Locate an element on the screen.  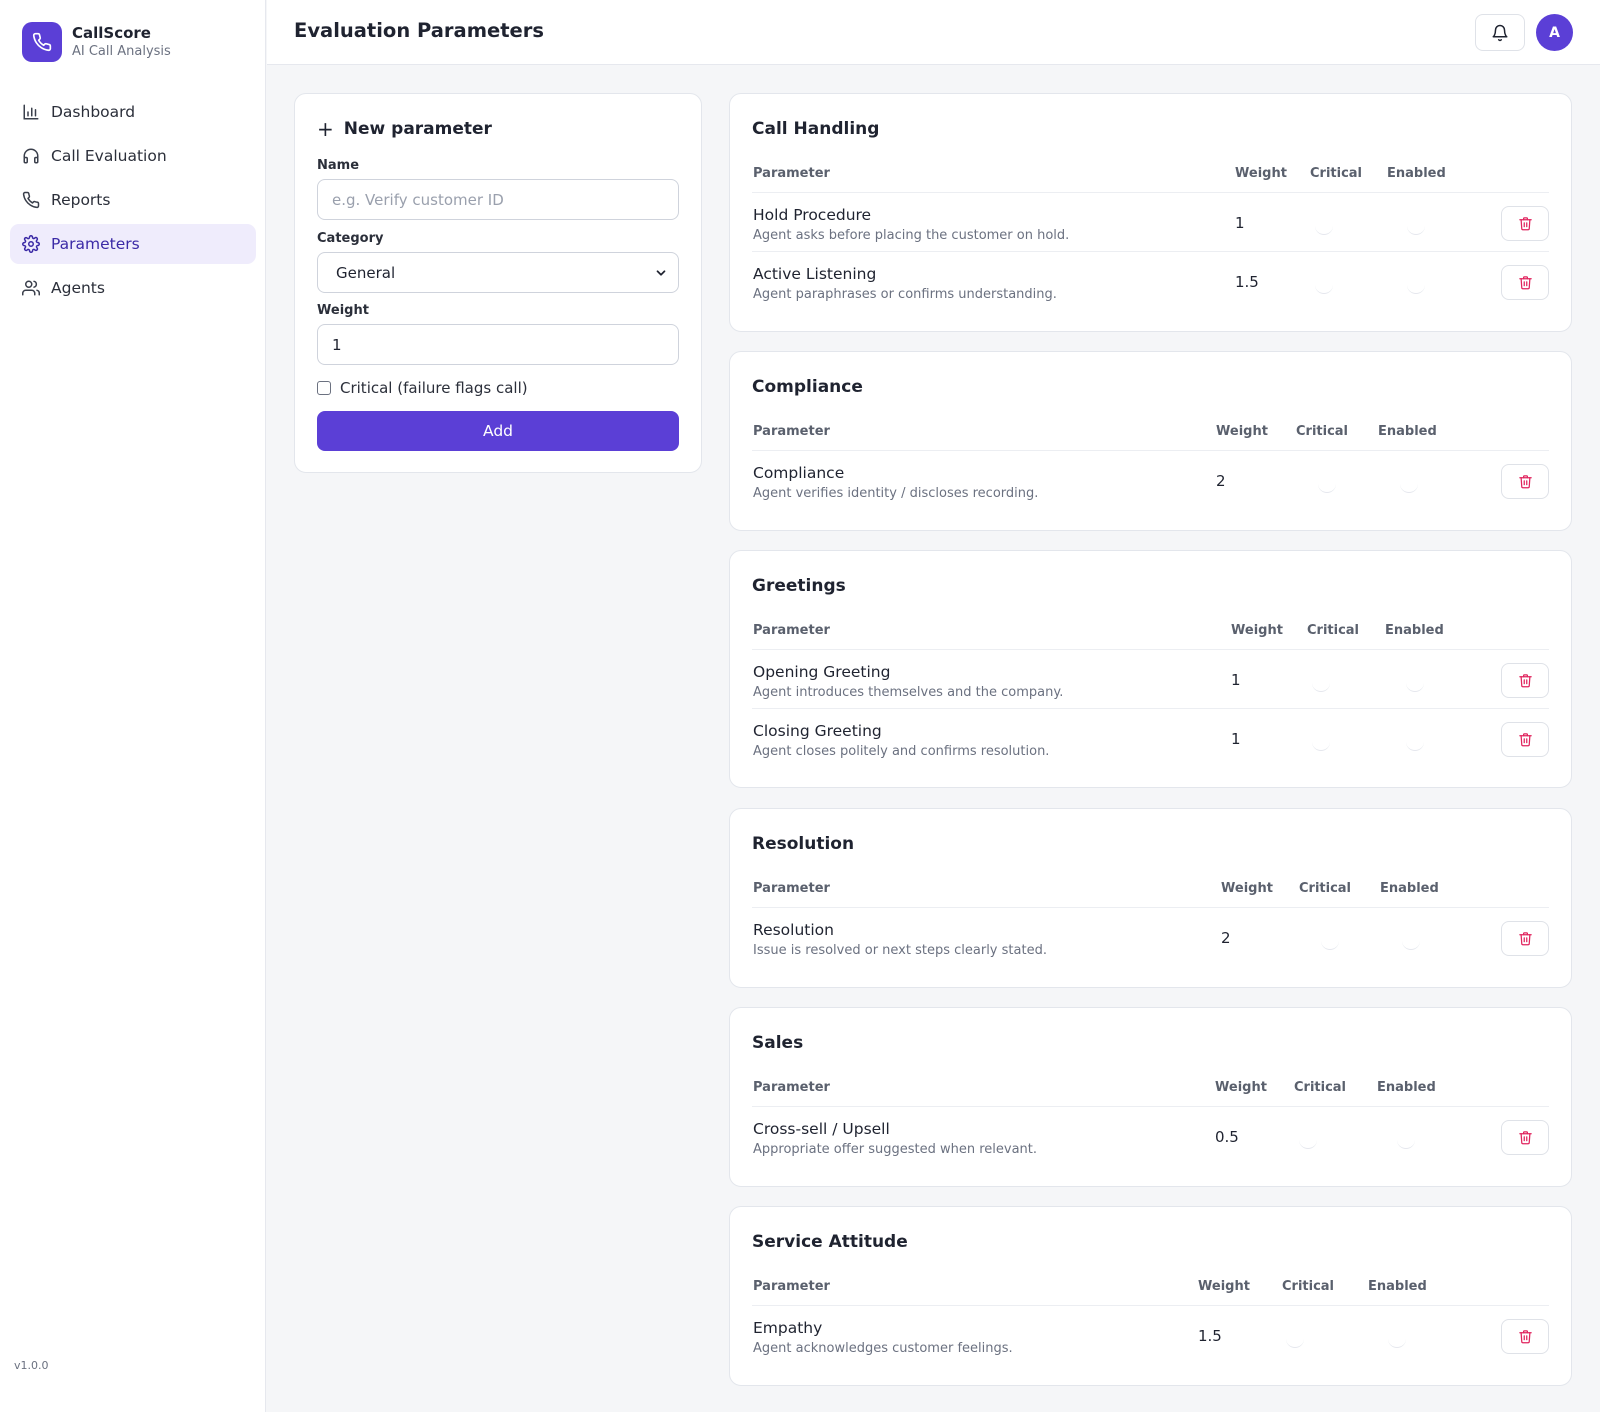
category-select: General is located at coordinates (498, 272).